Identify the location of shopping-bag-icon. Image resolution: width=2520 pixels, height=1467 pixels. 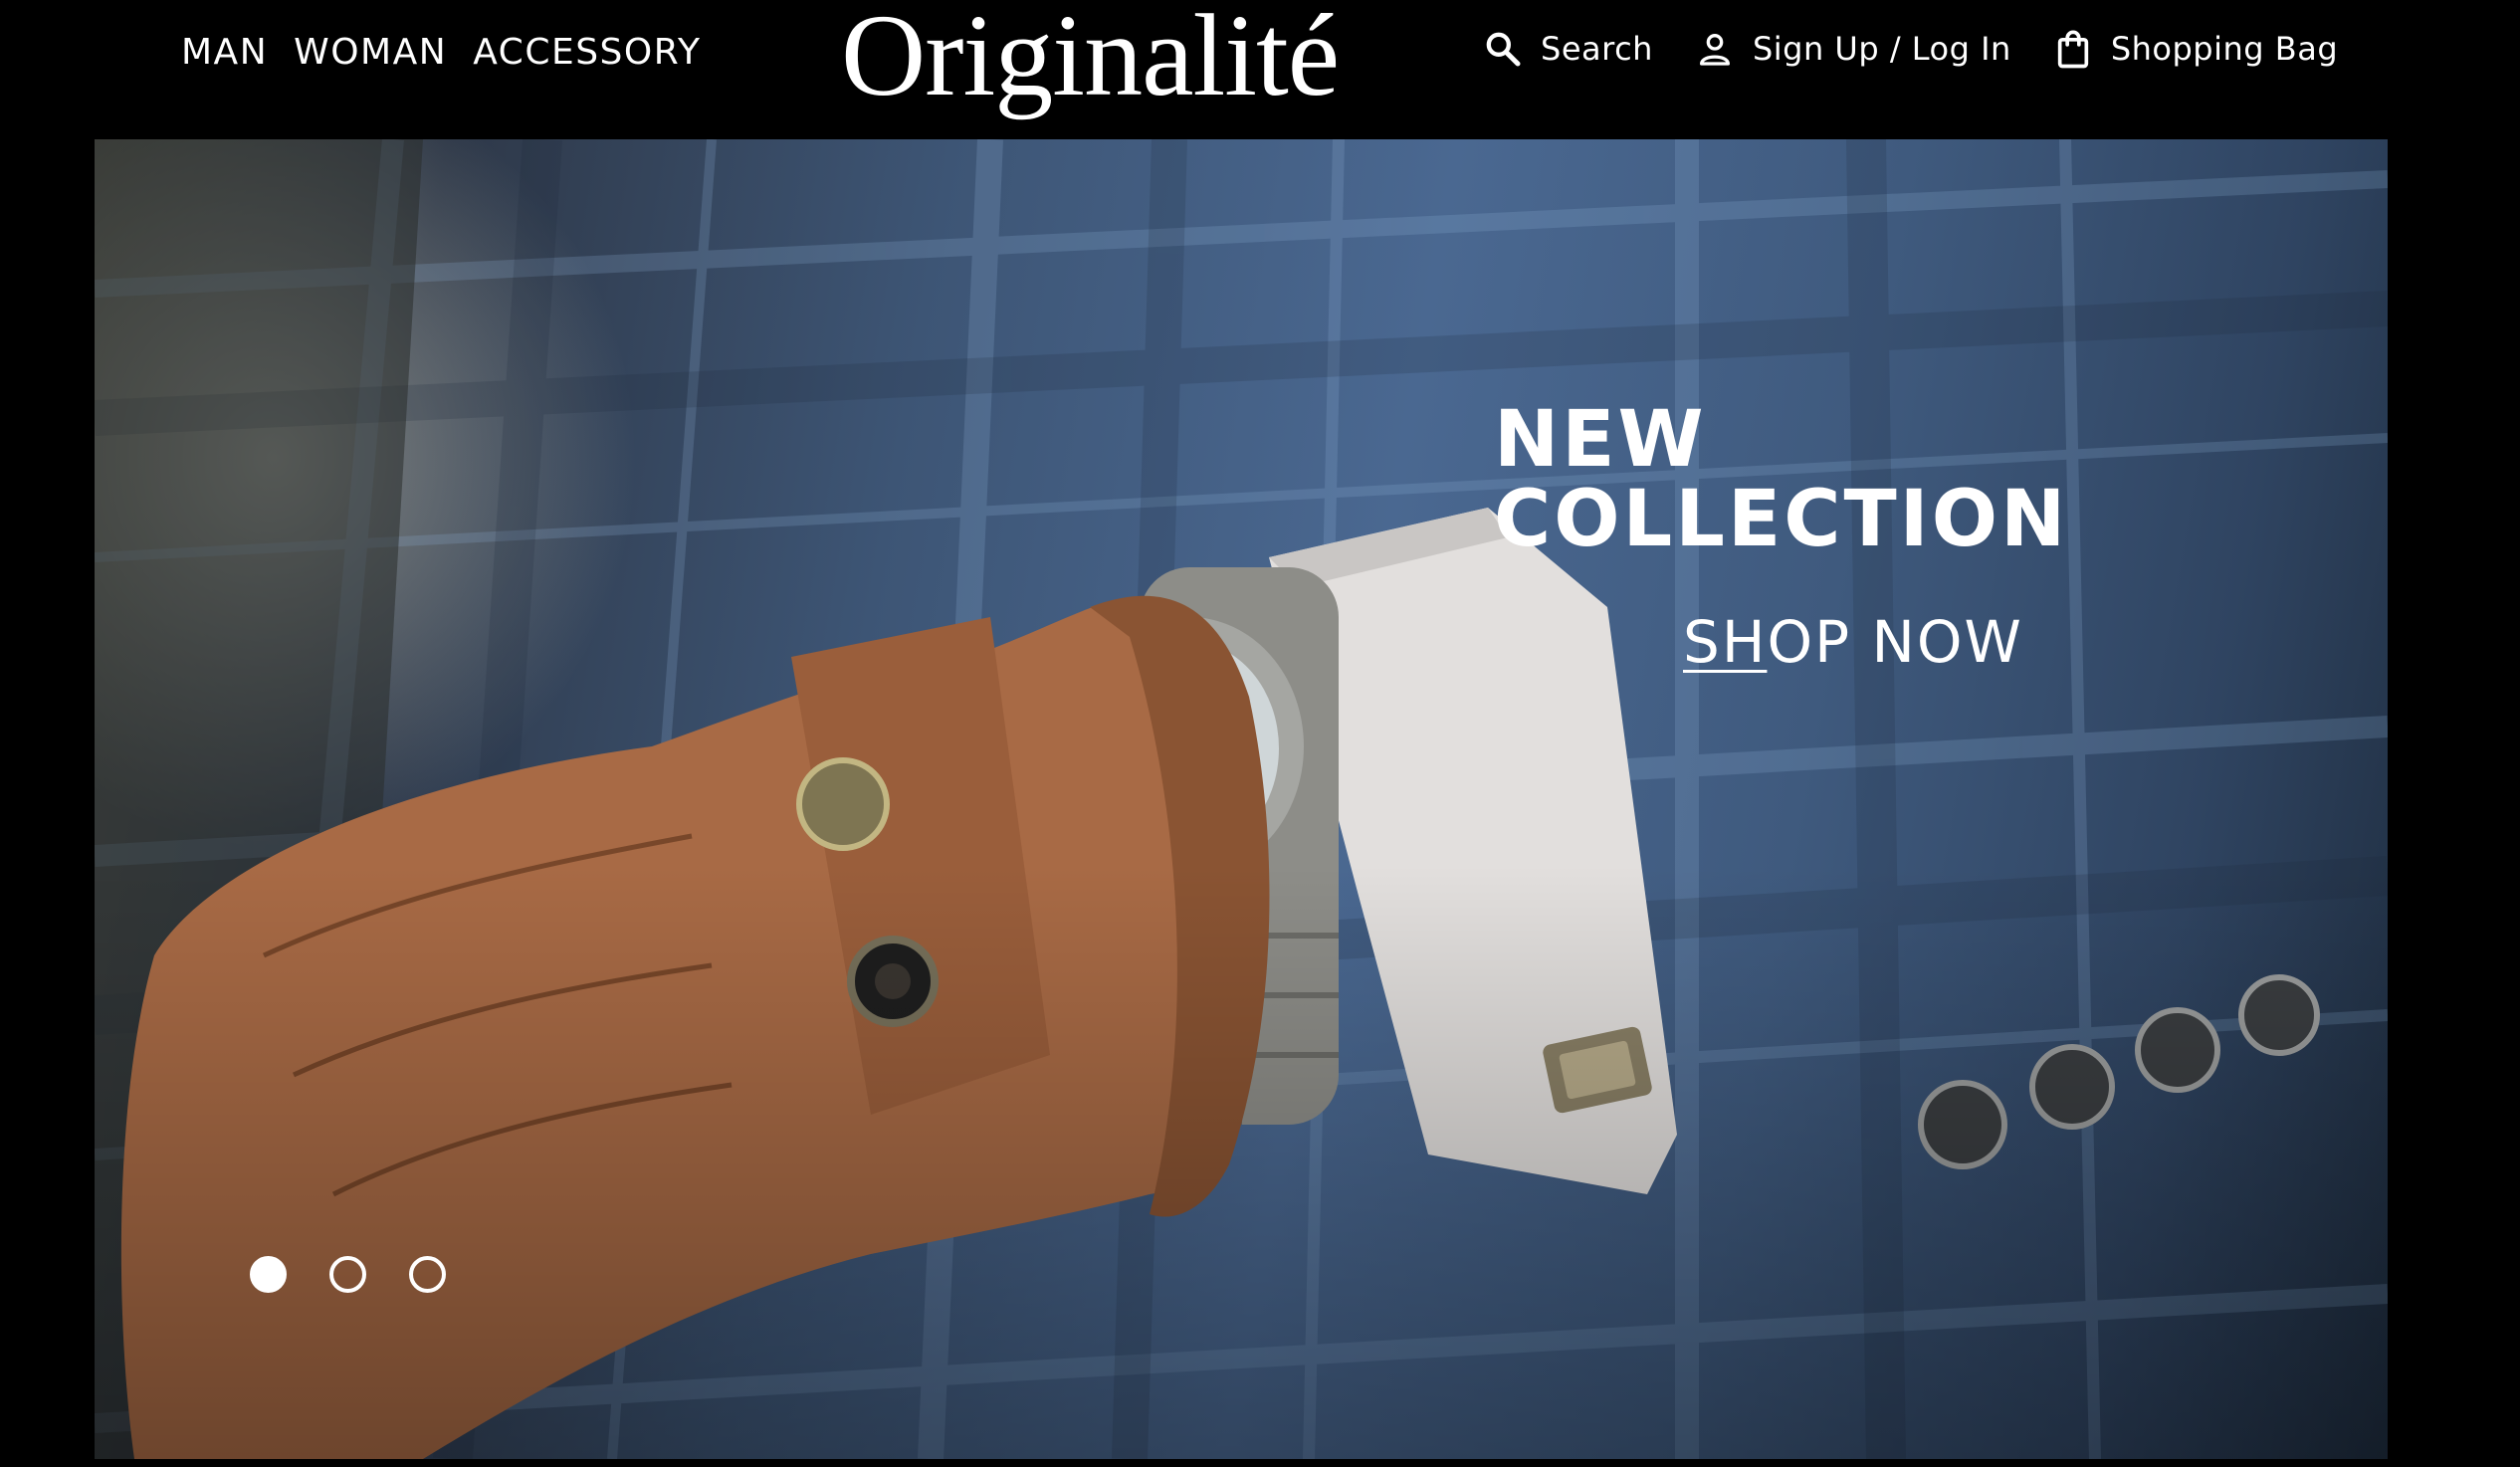
(2073, 49).